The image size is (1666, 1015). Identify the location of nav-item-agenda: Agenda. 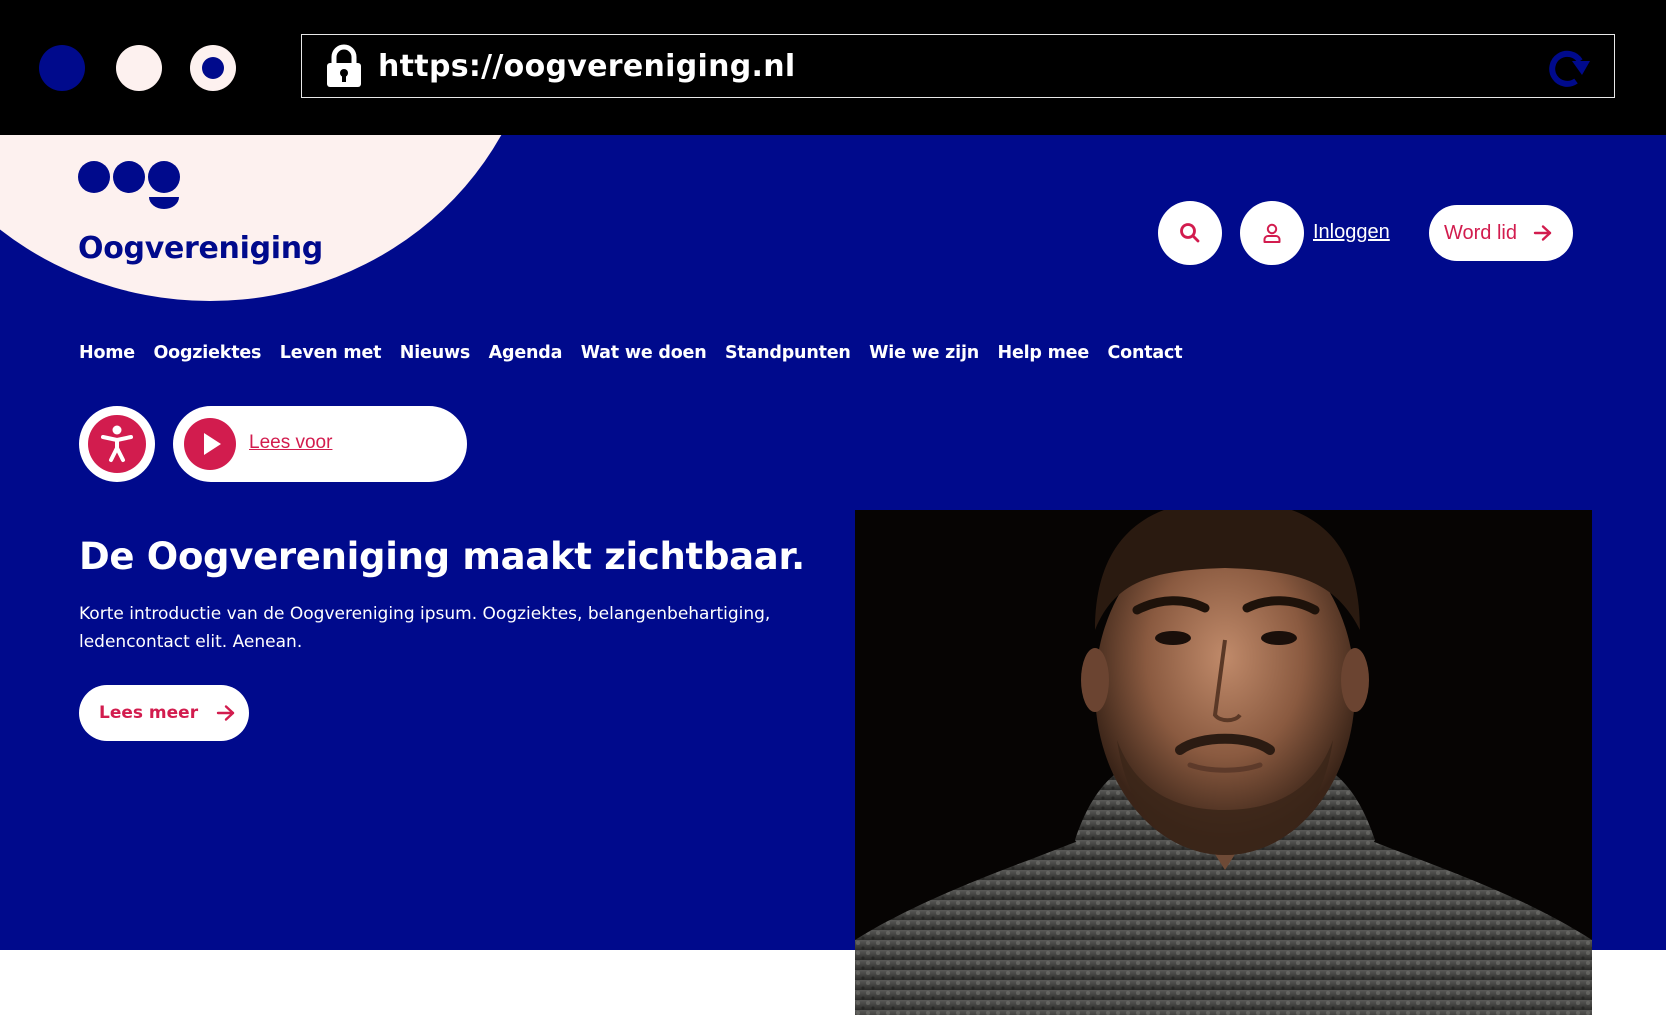
(526, 353).